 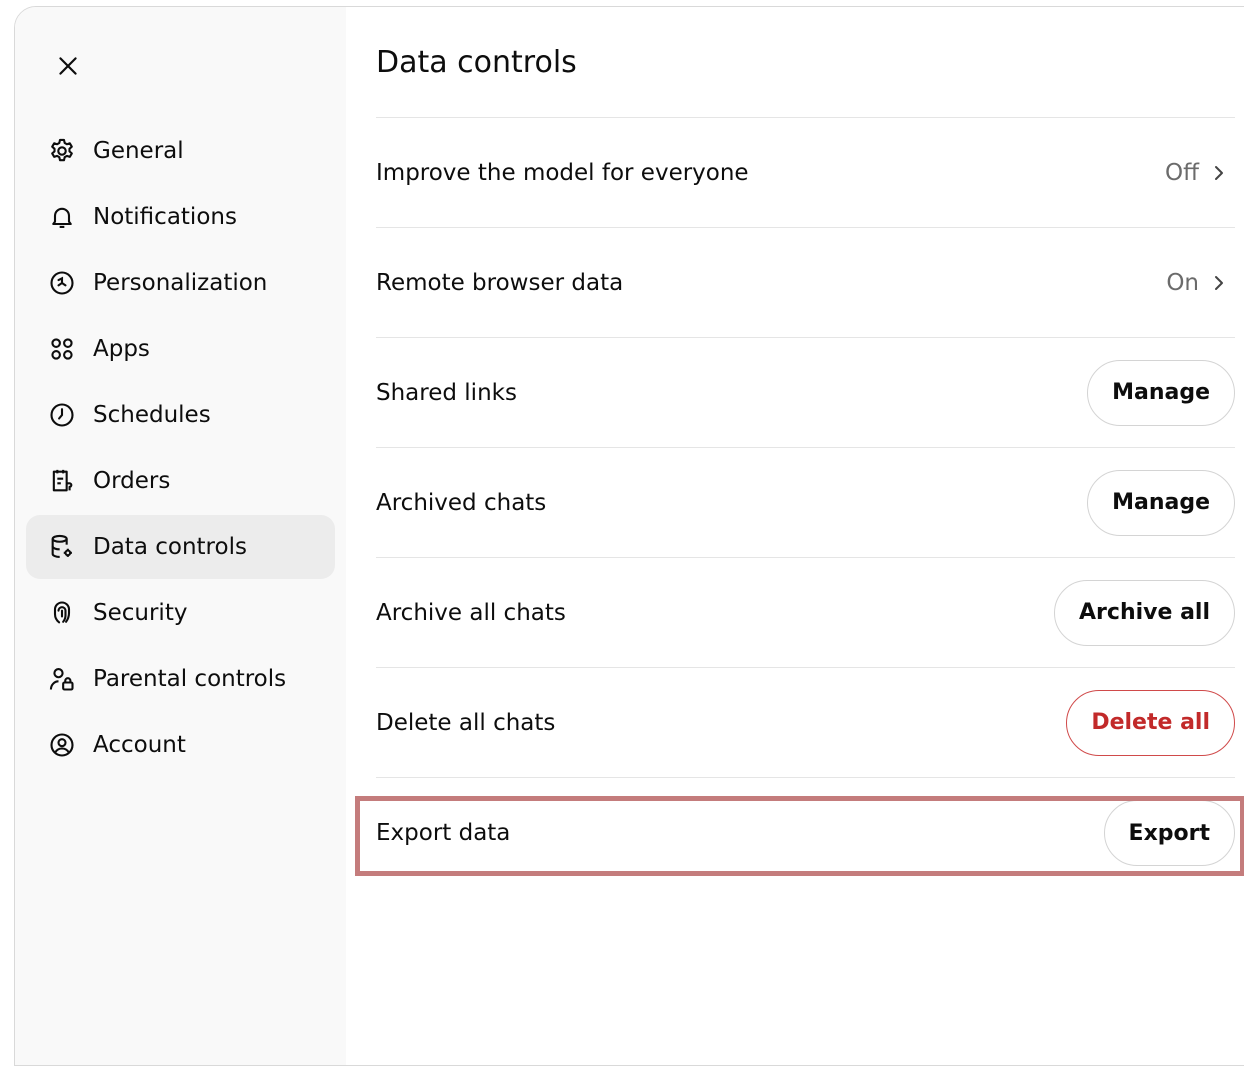 What do you see at coordinates (805, 393) in the screenshot?
I see `setting-row-shared-links: Shared links Manage` at bounding box center [805, 393].